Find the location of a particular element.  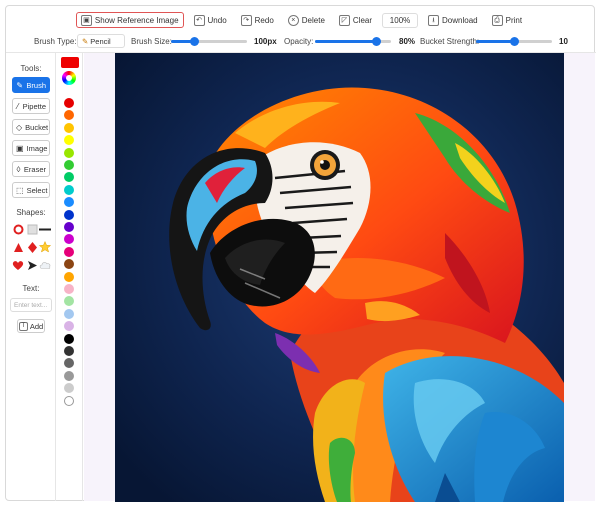

bucket-strength-value: 10 is located at coordinates (563, 41).